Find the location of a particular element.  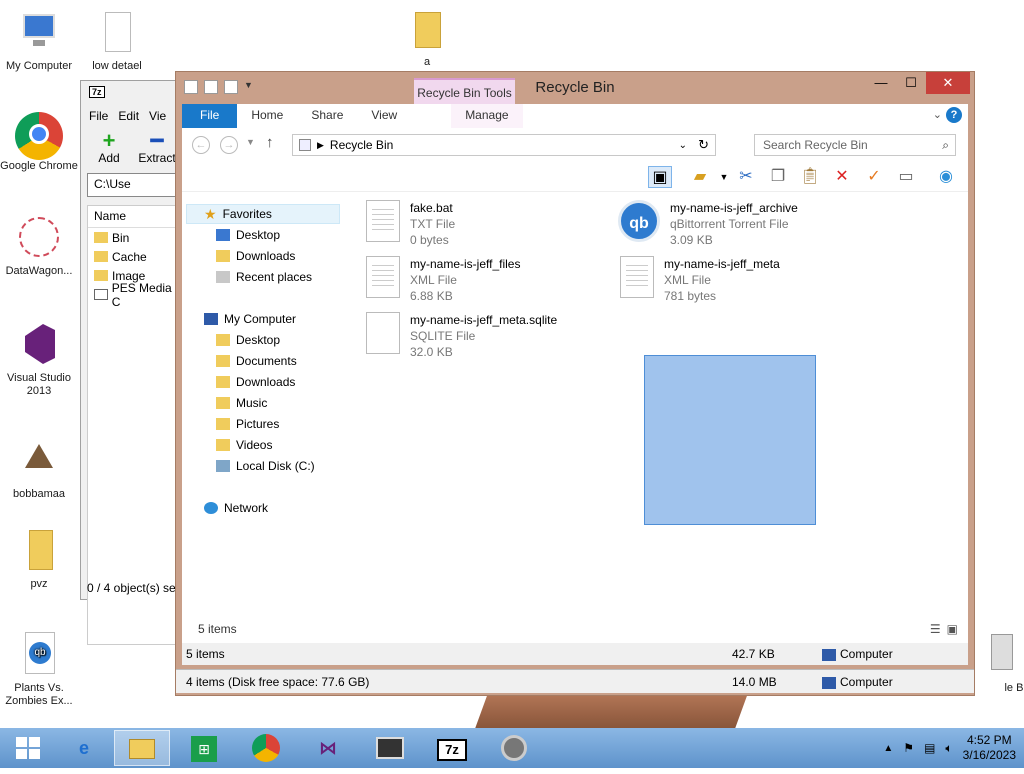

list-item: PES Media C is located at coordinates (138, 295).